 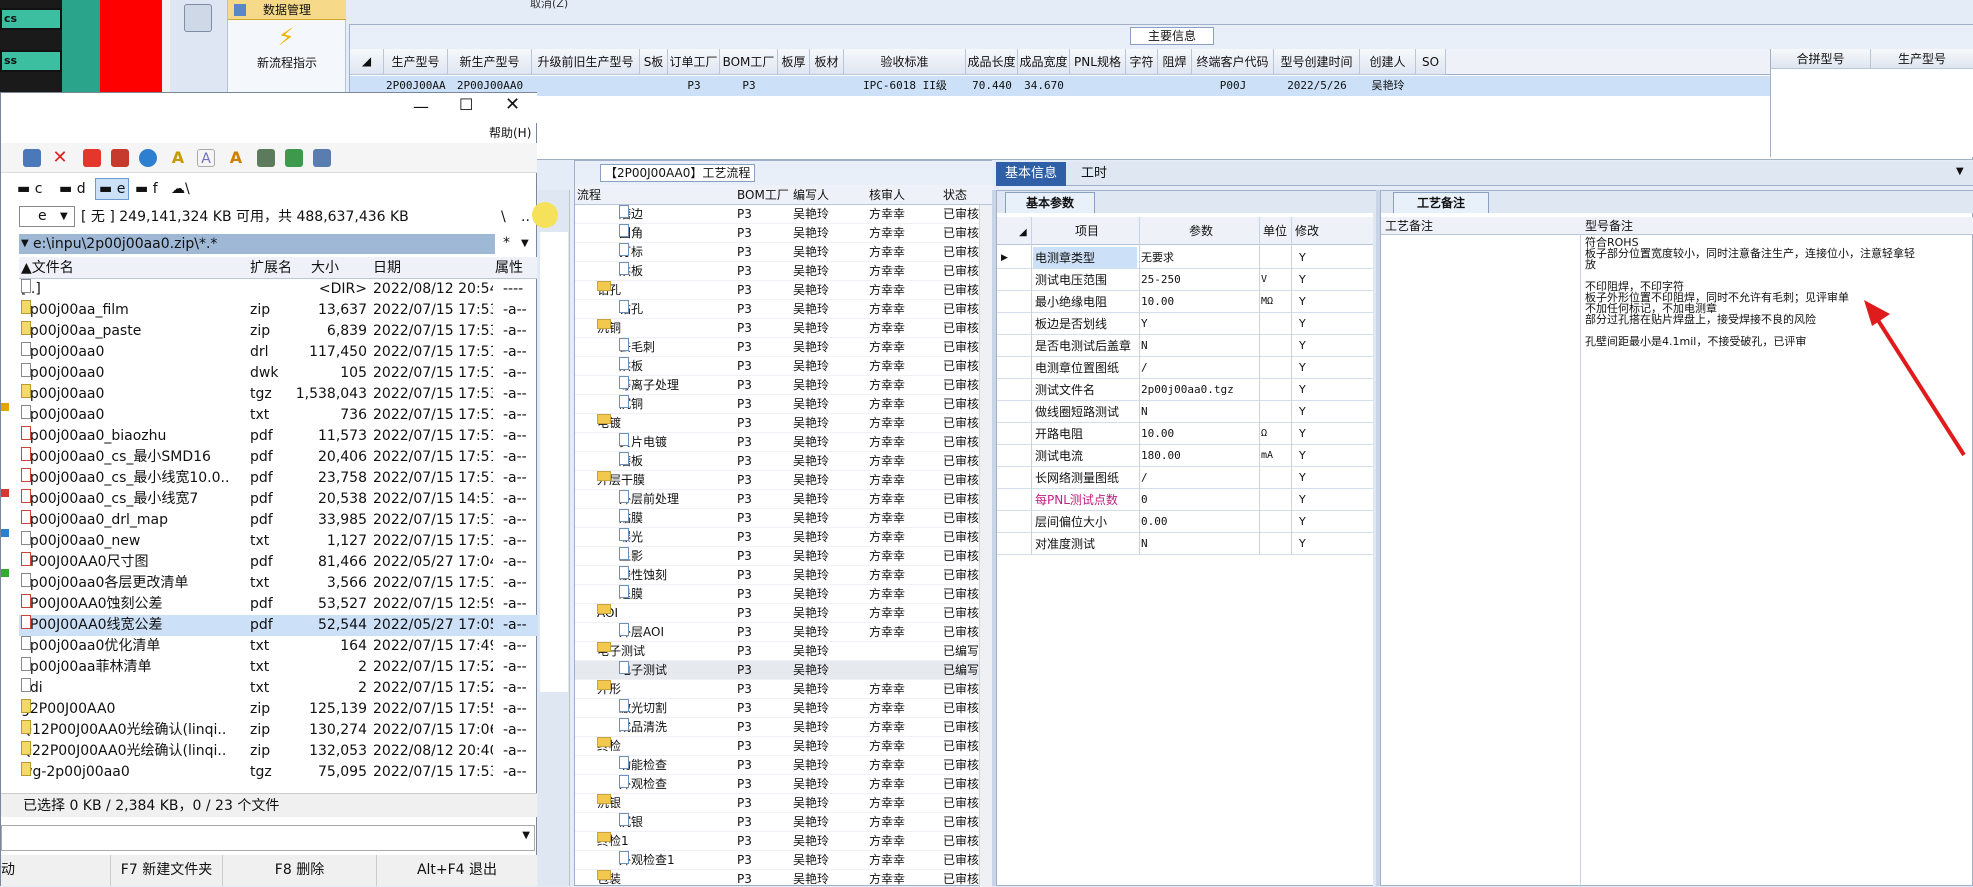 I want to click on param-row: 开路电阻 10.00 Ω Y, so click(x=1185, y=434).